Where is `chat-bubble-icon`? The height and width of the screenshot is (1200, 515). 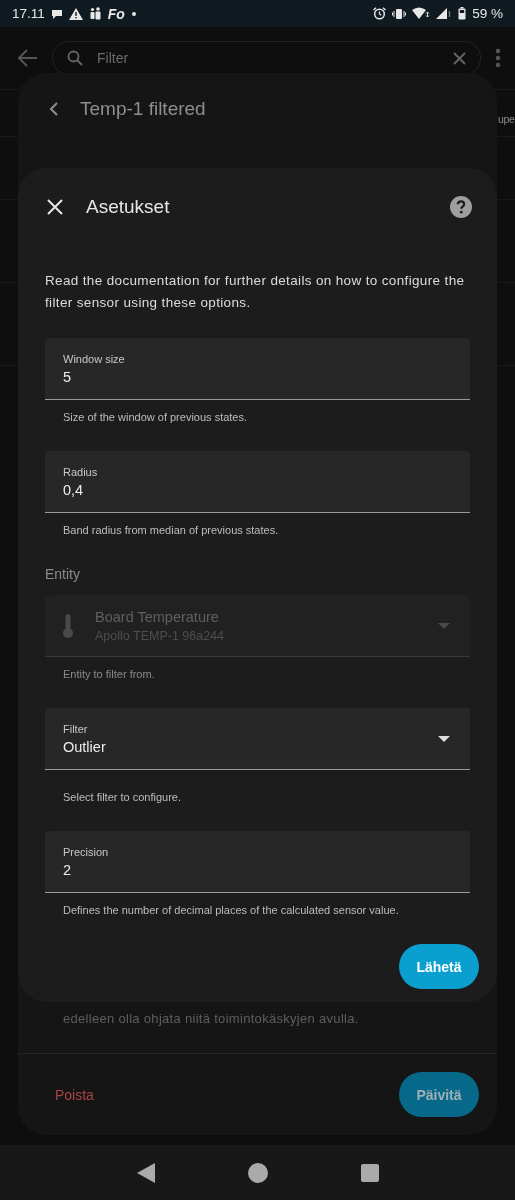
chat-bubble-icon is located at coordinates (56, 13).